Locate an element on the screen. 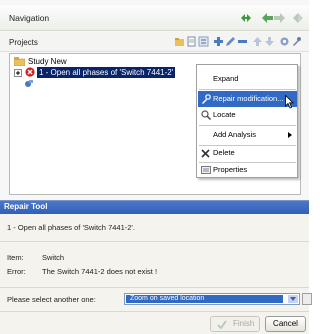 The height and width of the screenshot is (334, 320). remove-icon is located at coordinates (242, 41).